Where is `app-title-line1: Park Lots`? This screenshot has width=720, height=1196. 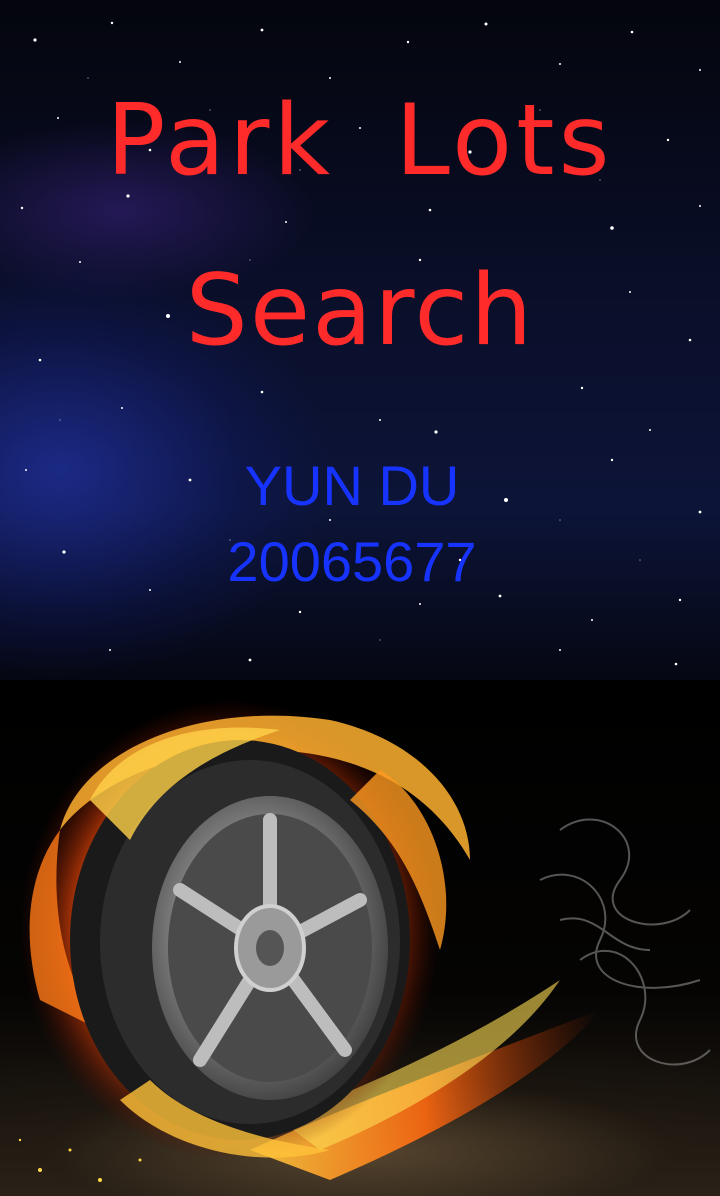
app-title-line1: Park Lots is located at coordinates (360, 141).